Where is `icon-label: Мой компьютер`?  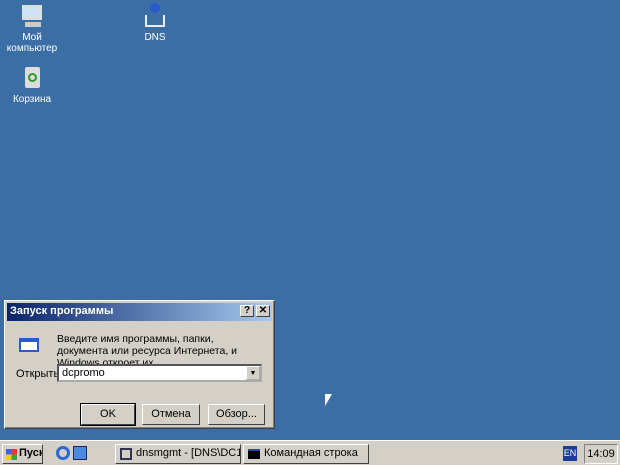
icon-label: Мой компьютер is located at coordinates (32, 43).